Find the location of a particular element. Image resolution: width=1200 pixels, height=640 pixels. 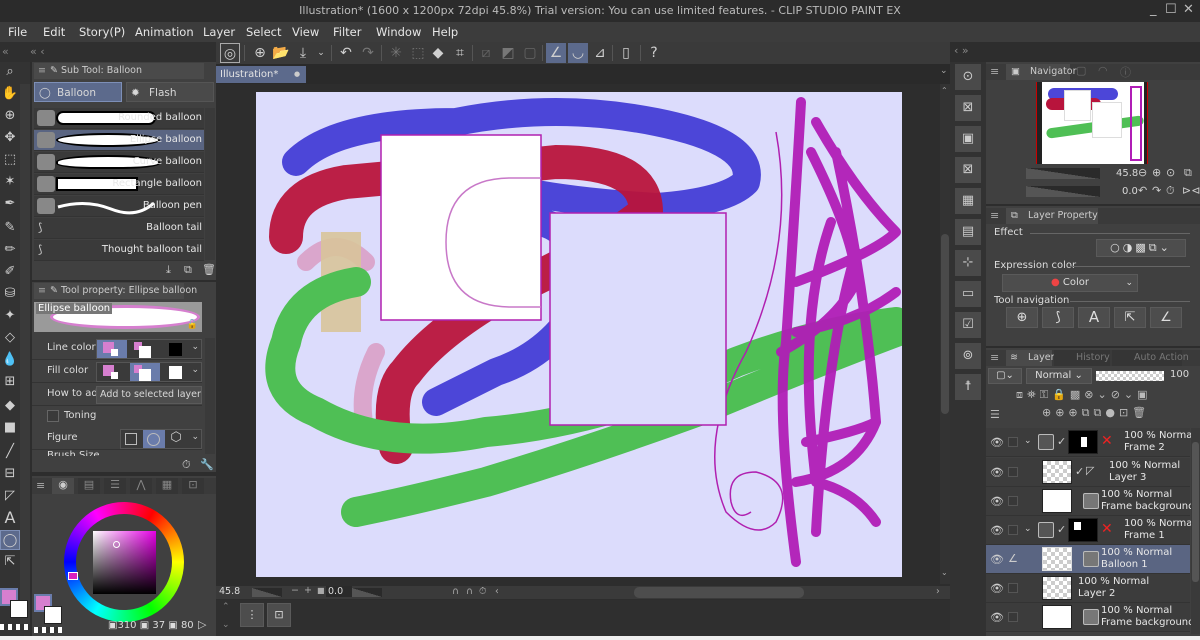

sv-picker is located at coordinates (116, 544).